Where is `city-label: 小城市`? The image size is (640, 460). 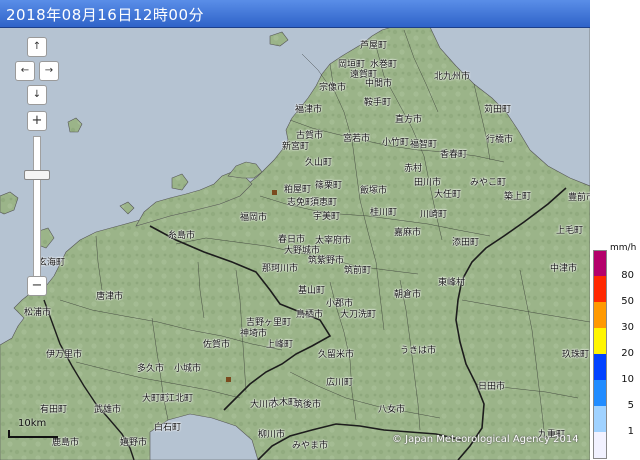 city-label: 小城市 is located at coordinates (188, 369).